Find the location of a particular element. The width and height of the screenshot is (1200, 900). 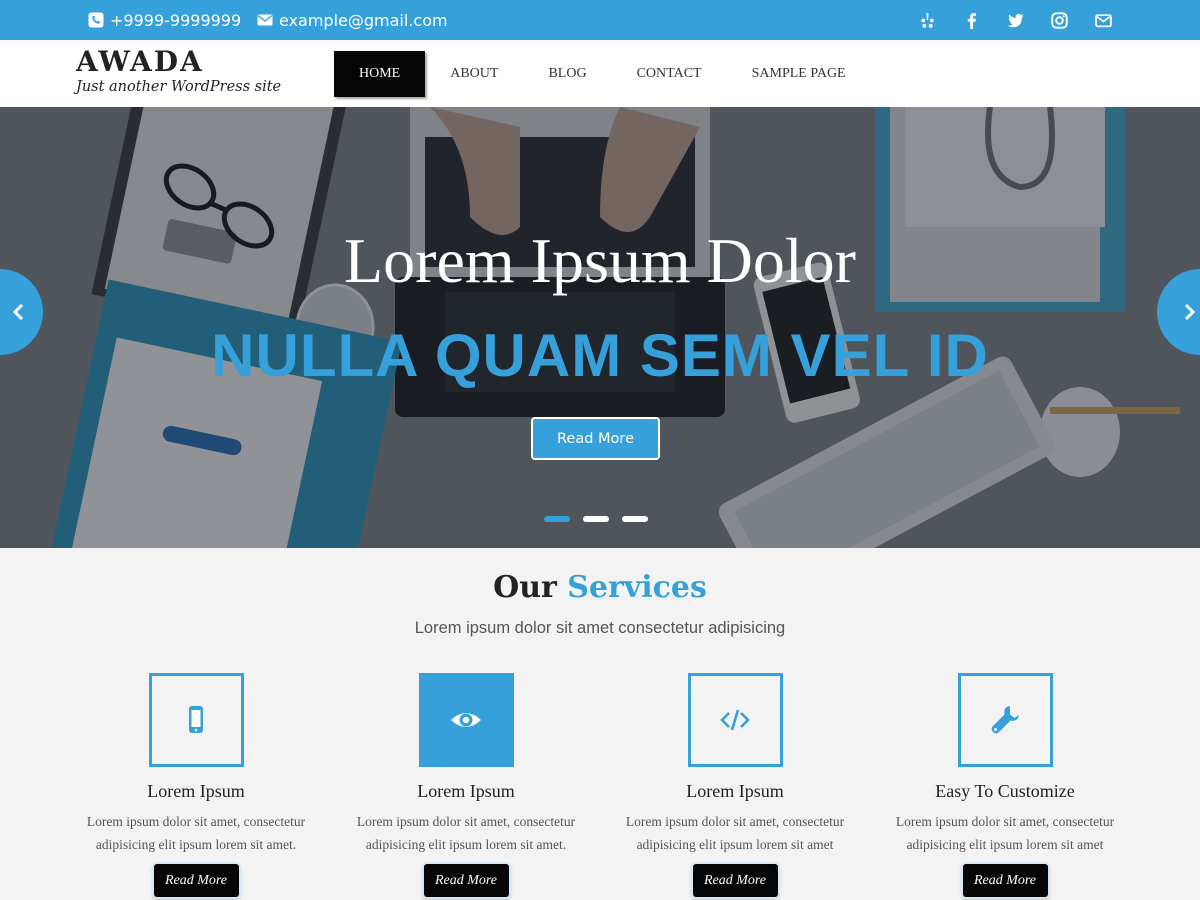

envelope-icon is located at coordinates (265, 20).